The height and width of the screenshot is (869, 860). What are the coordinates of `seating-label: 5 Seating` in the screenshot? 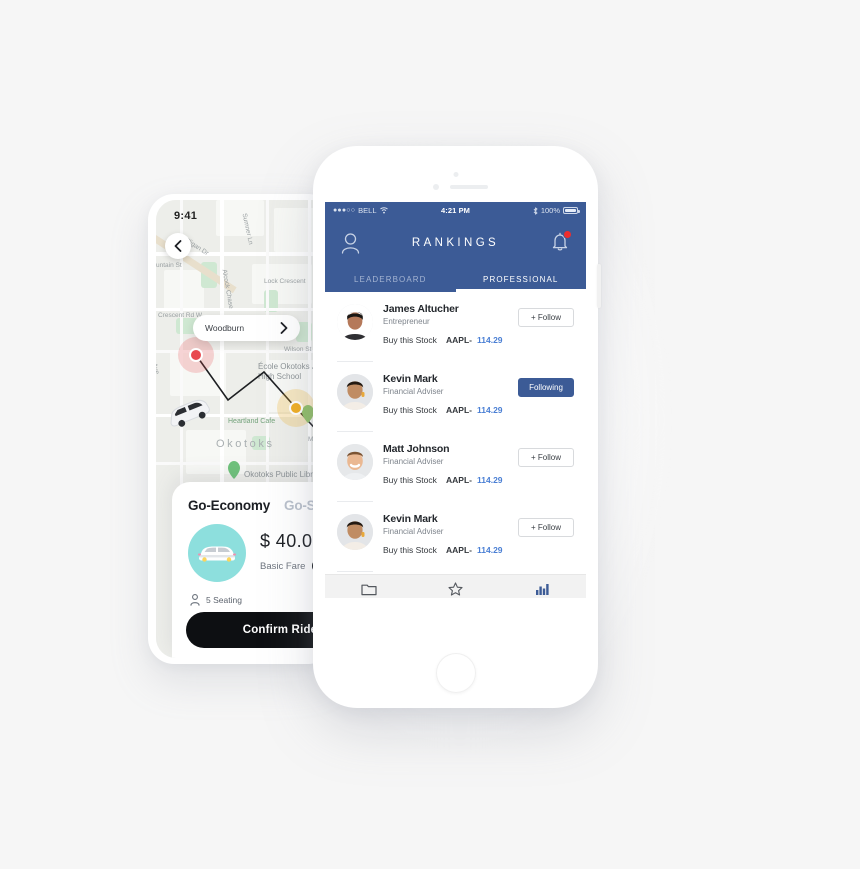 It's located at (224, 600).